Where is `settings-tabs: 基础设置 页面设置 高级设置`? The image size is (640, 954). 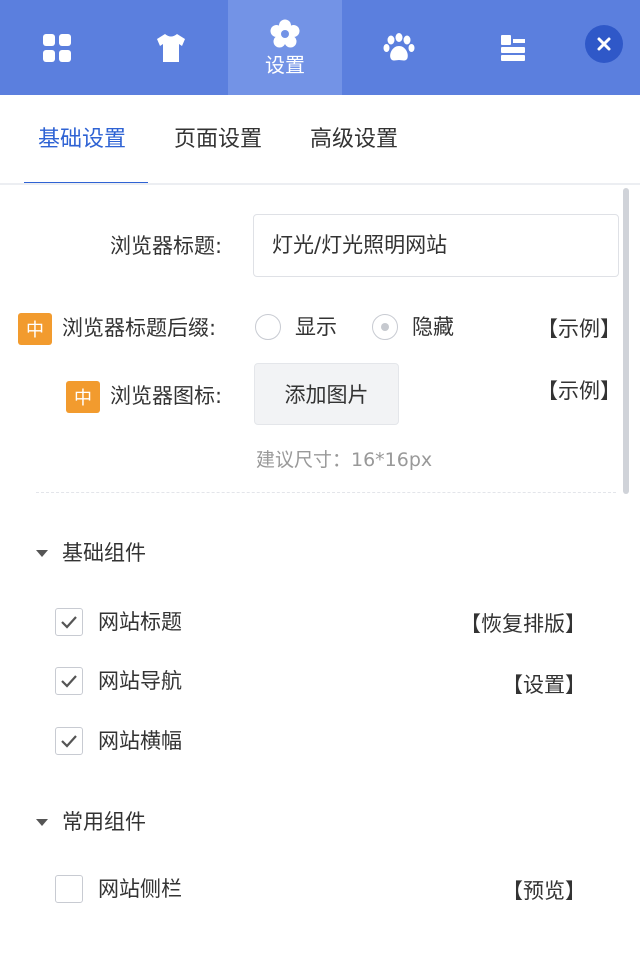 settings-tabs: 基础设置 页面设置 高级设置 is located at coordinates (320, 140).